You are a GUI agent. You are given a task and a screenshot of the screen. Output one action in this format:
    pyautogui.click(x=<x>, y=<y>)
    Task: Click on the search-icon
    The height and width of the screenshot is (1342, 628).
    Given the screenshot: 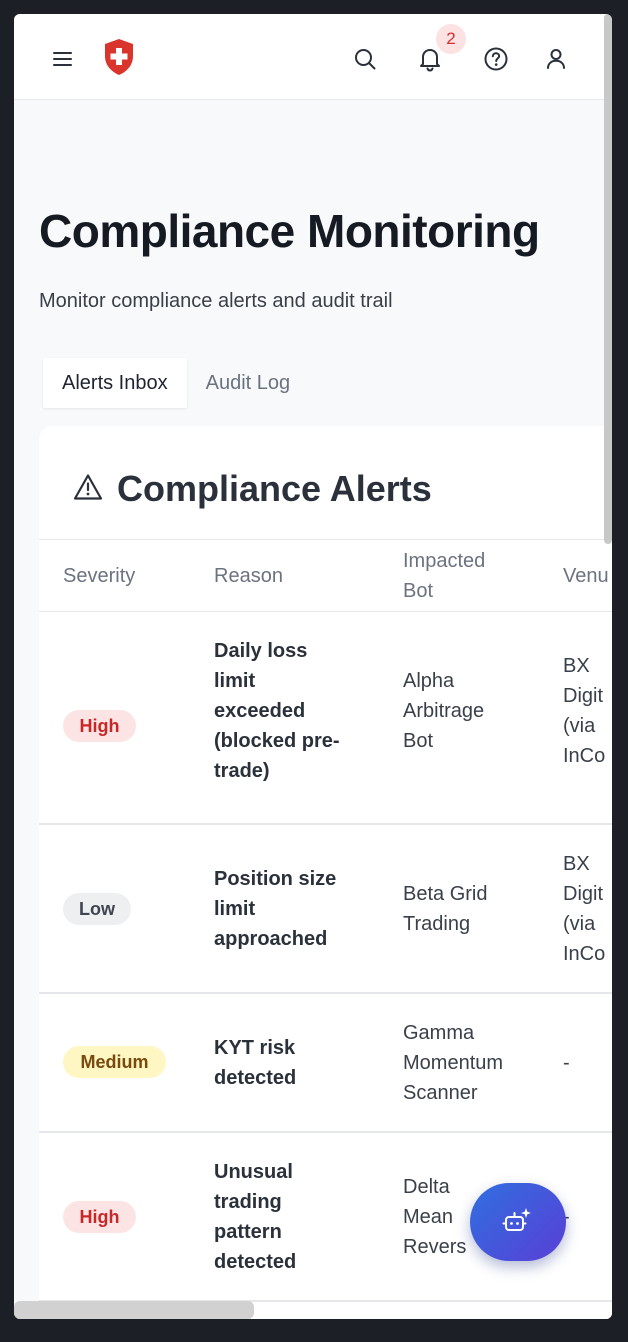 What is the action you would take?
    pyautogui.click(x=365, y=59)
    